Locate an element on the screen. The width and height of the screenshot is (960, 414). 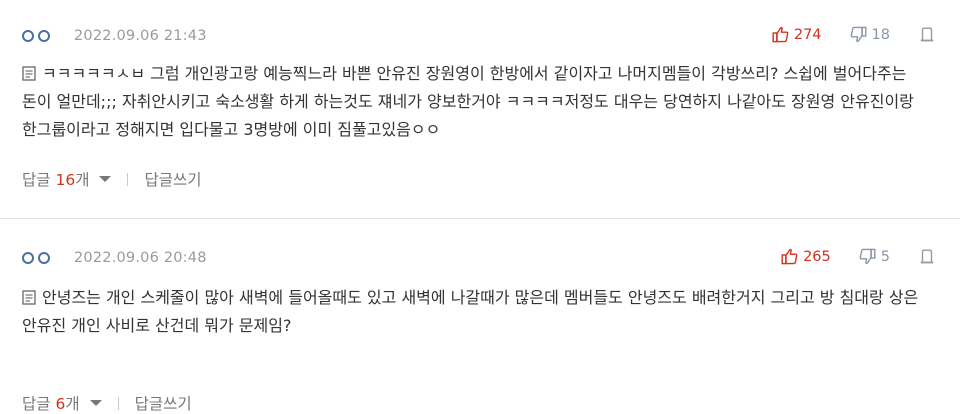
reply-toggle: 답글 16개 is located at coordinates (55, 179).